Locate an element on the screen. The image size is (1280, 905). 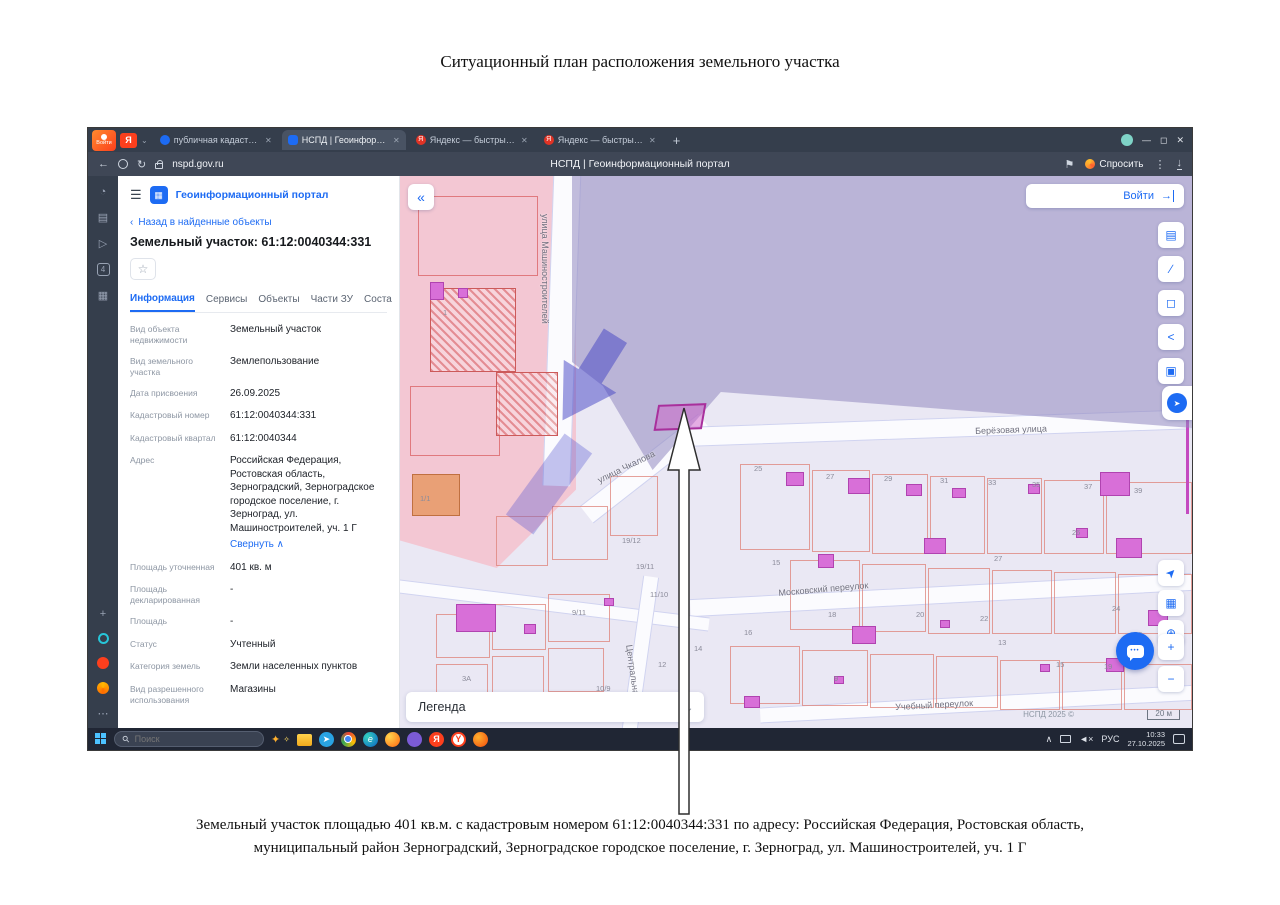
chrome-icon is located at coordinates (348, 739).